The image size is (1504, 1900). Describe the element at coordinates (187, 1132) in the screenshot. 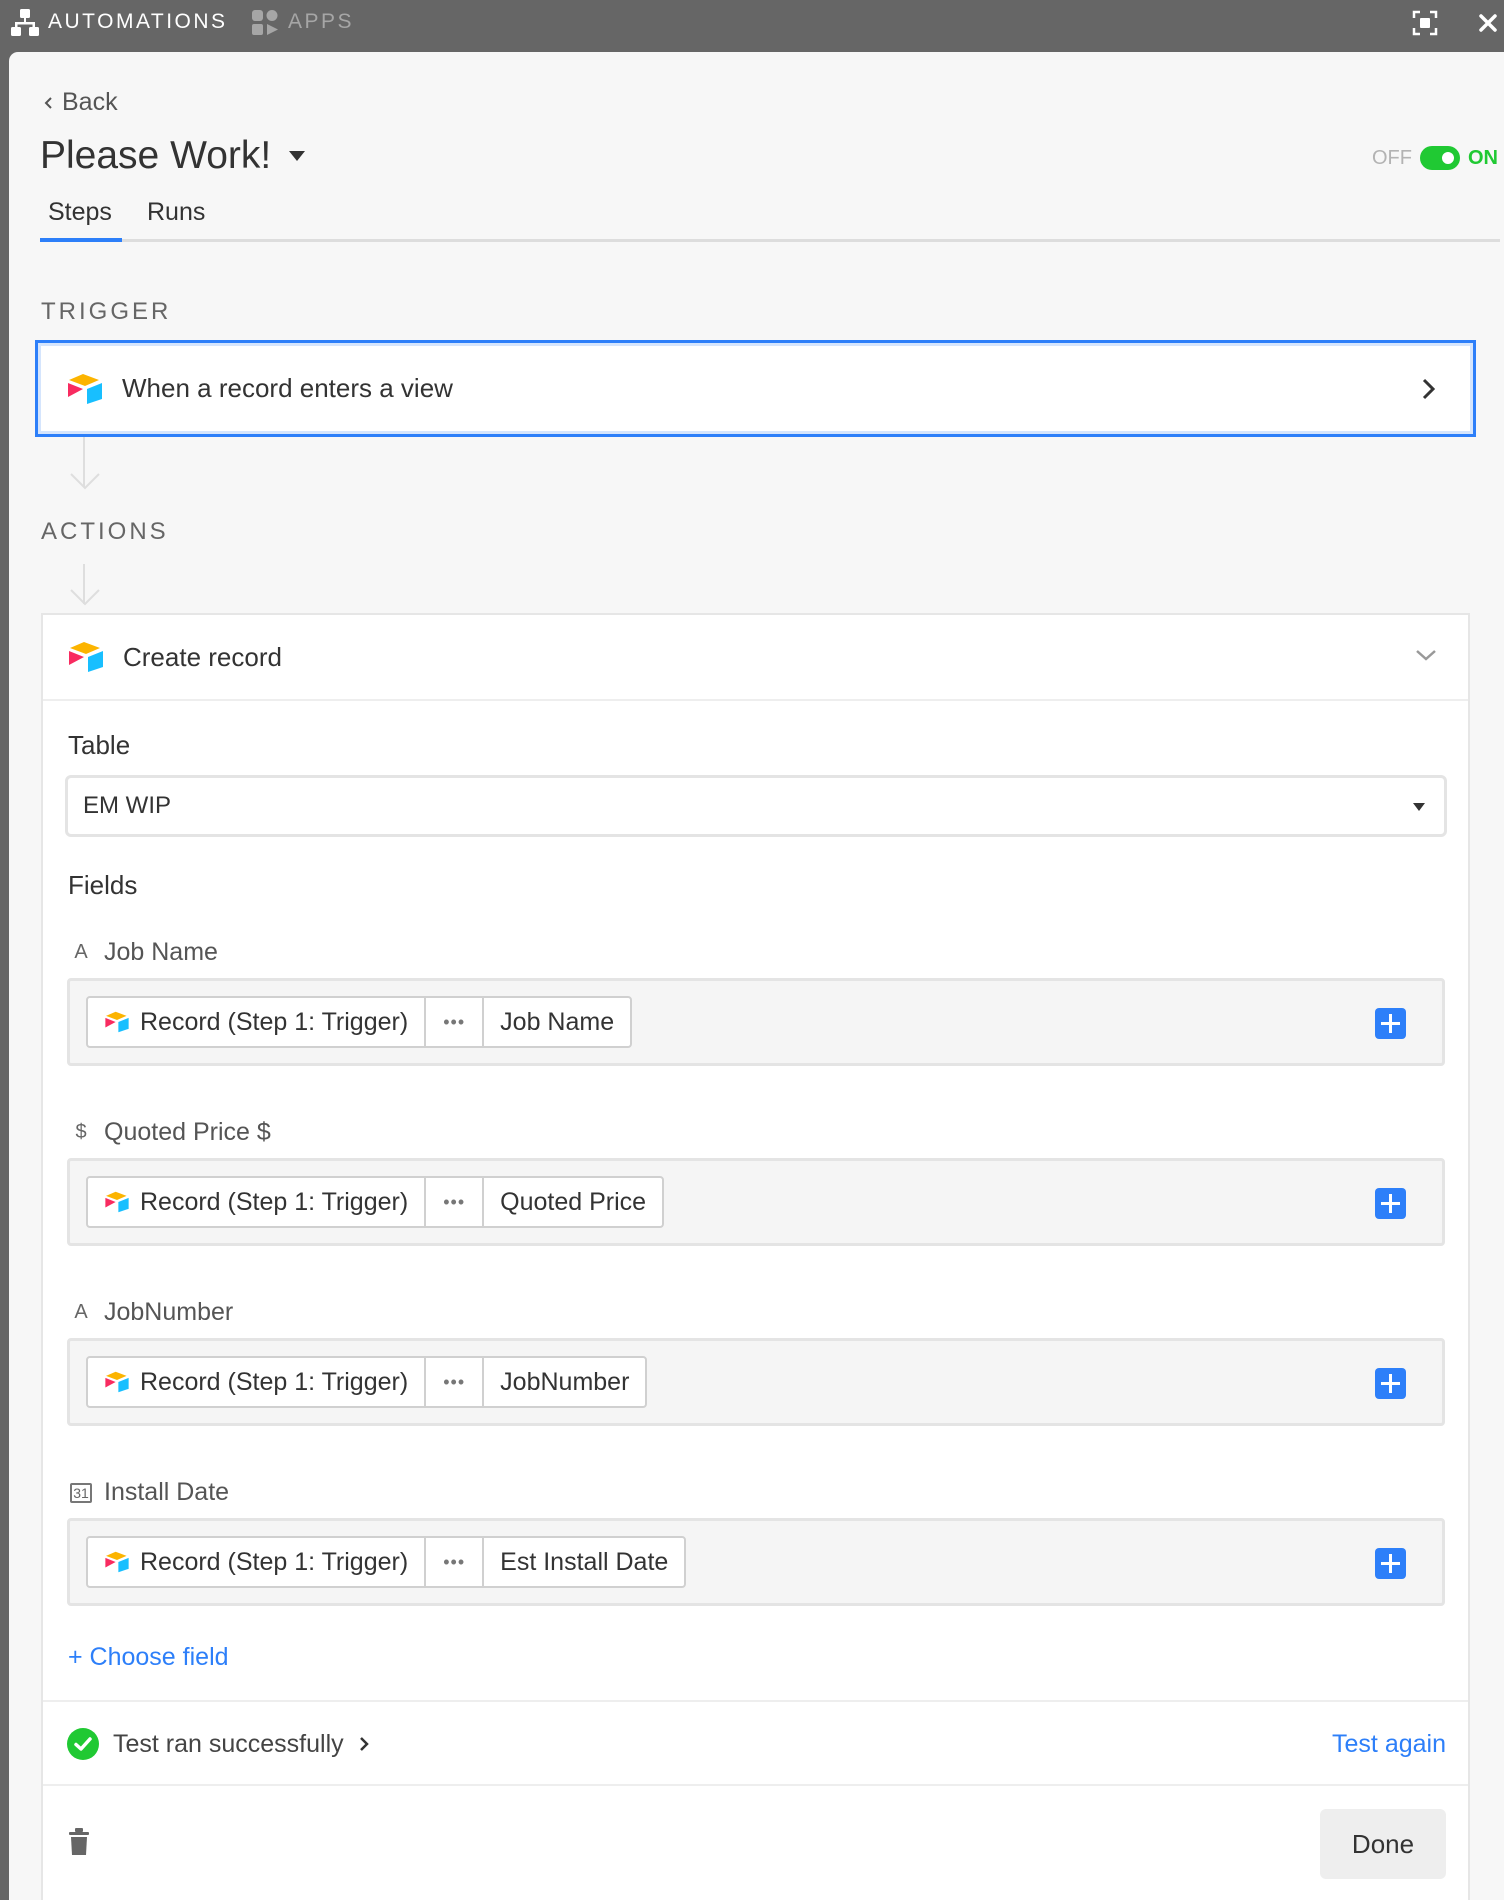

I see `field-name-label: Quoted Price $` at that location.